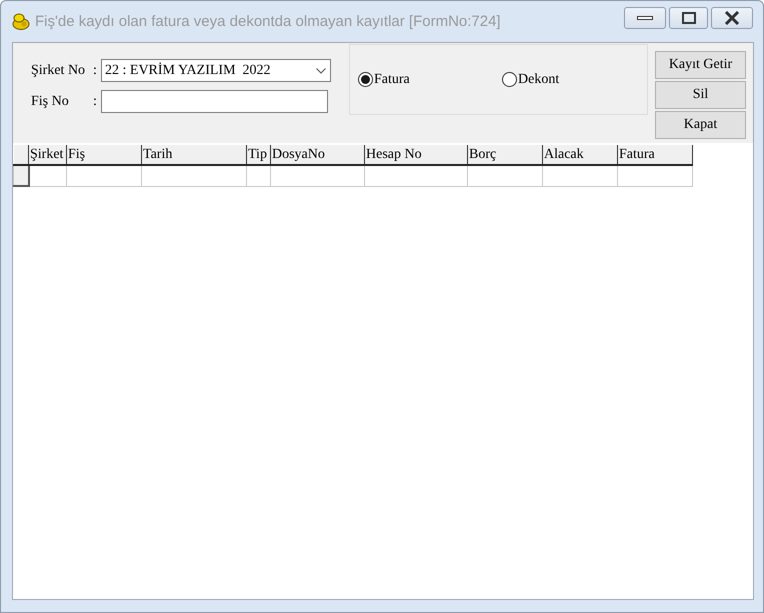  What do you see at coordinates (317, 155) in the screenshot?
I see `column-header: DosyaNo` at bounding box center [317, 155].